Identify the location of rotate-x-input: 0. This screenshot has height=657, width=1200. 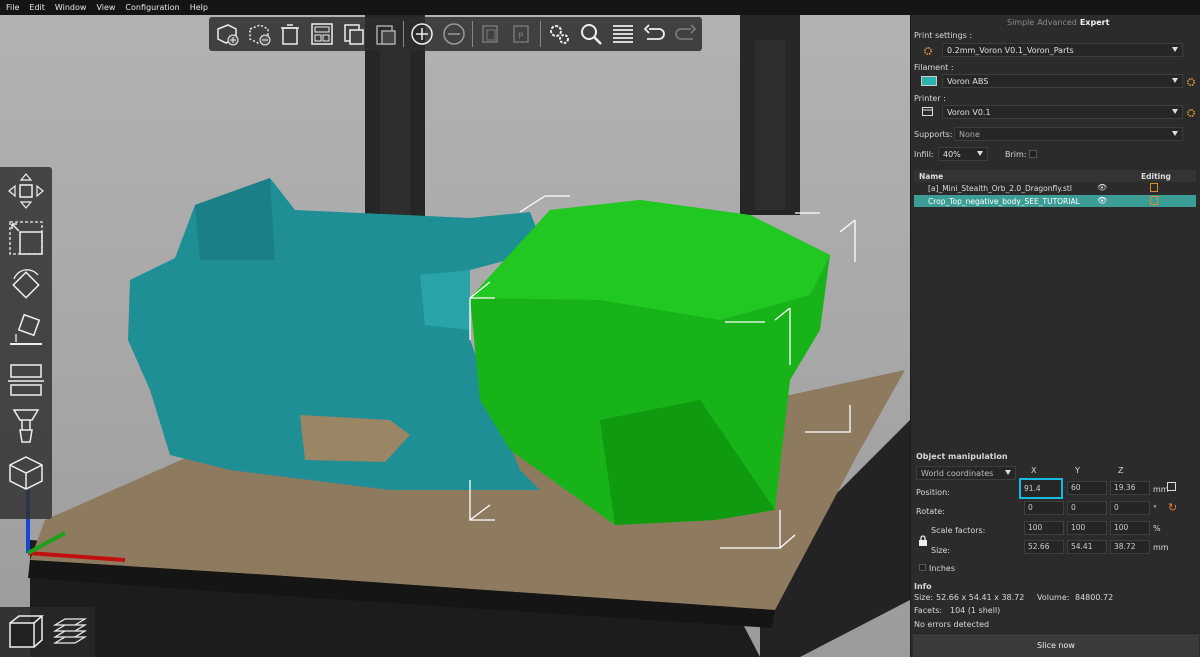
(1044, 508).